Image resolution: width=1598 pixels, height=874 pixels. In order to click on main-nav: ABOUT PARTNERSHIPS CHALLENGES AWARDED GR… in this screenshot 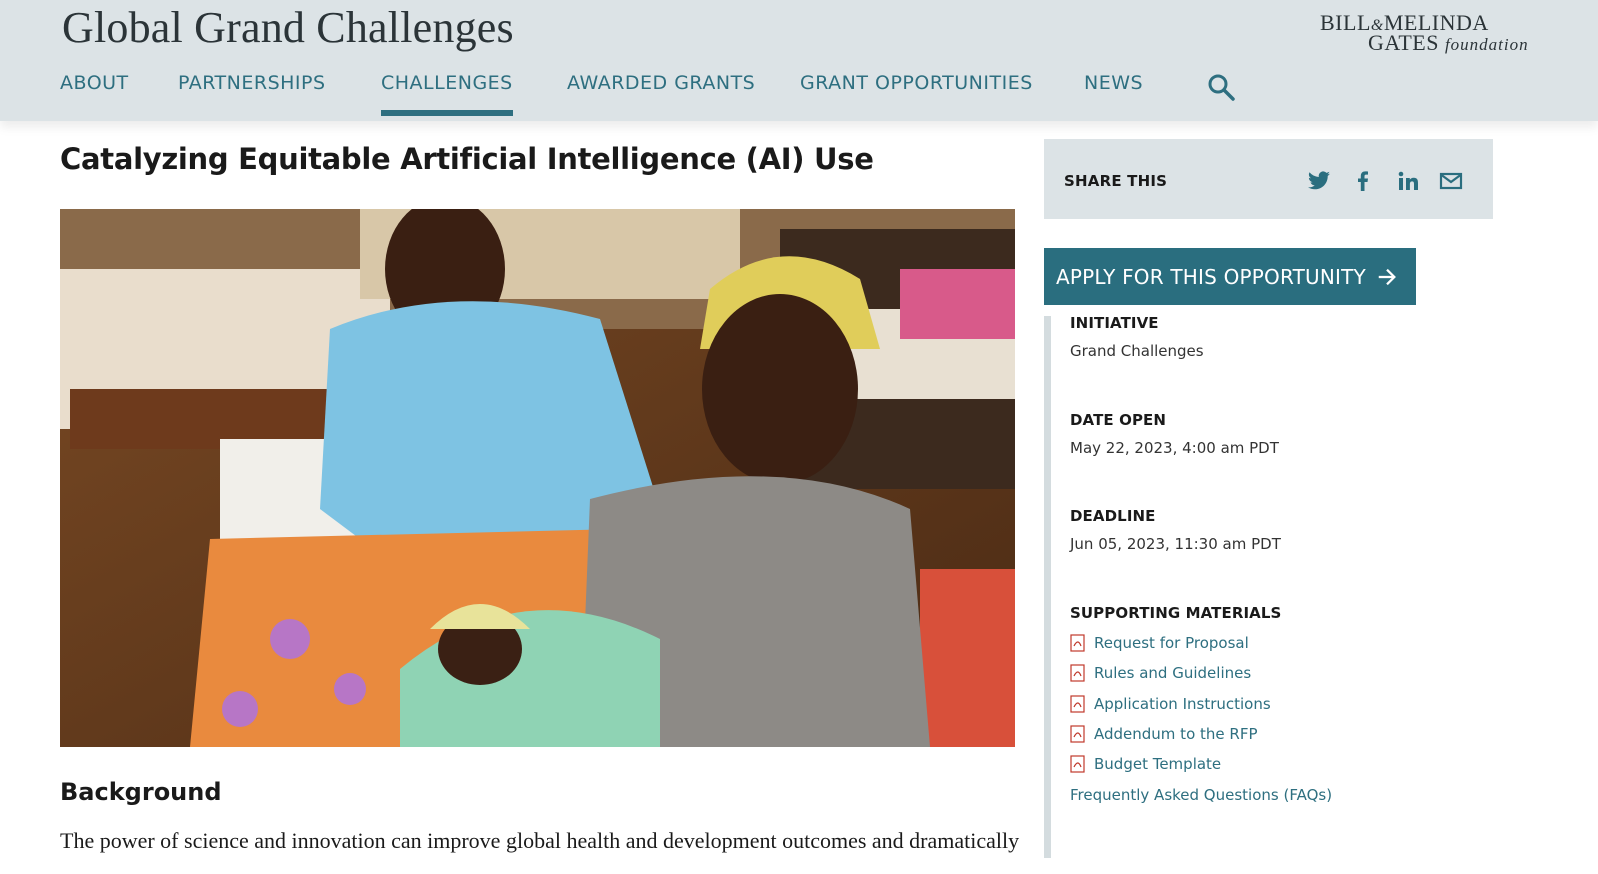, I will do `click(650, 93)`.